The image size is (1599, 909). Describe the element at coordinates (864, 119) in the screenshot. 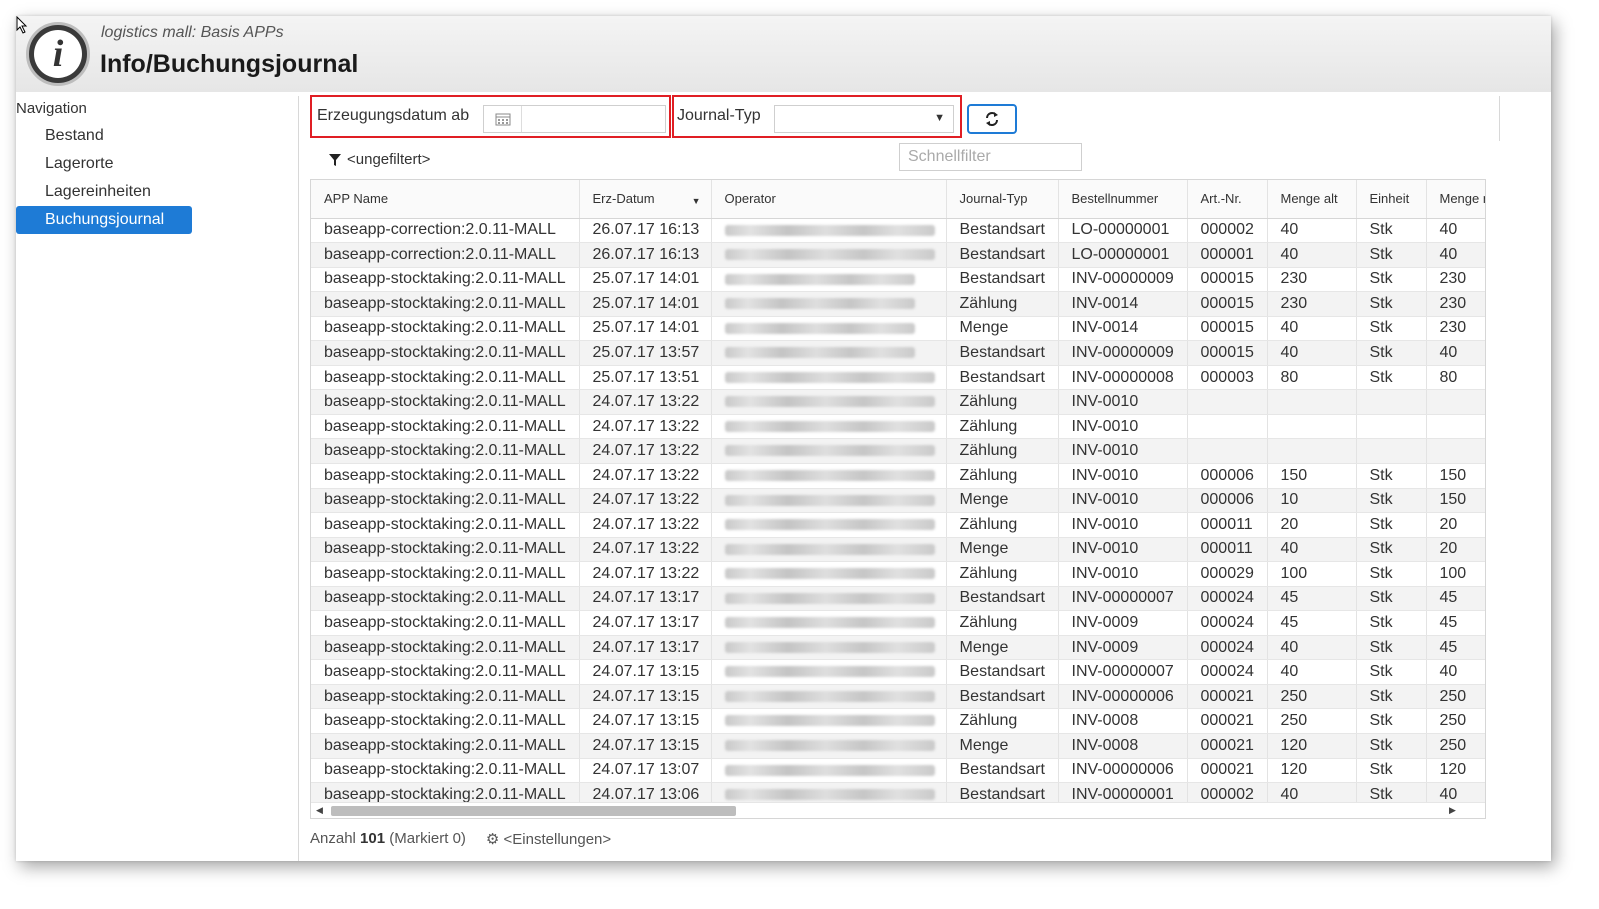

I see `journal-type-select: ▼` at that location.